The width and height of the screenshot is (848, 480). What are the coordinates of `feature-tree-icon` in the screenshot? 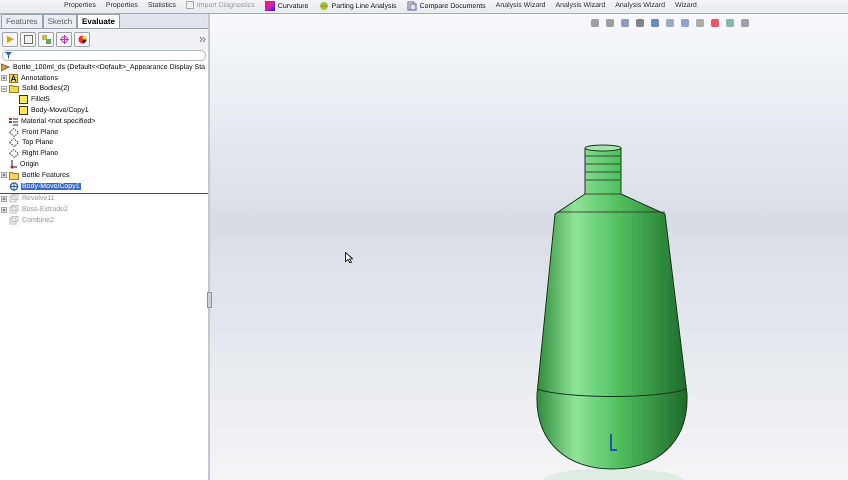 It's located at (10, 39).